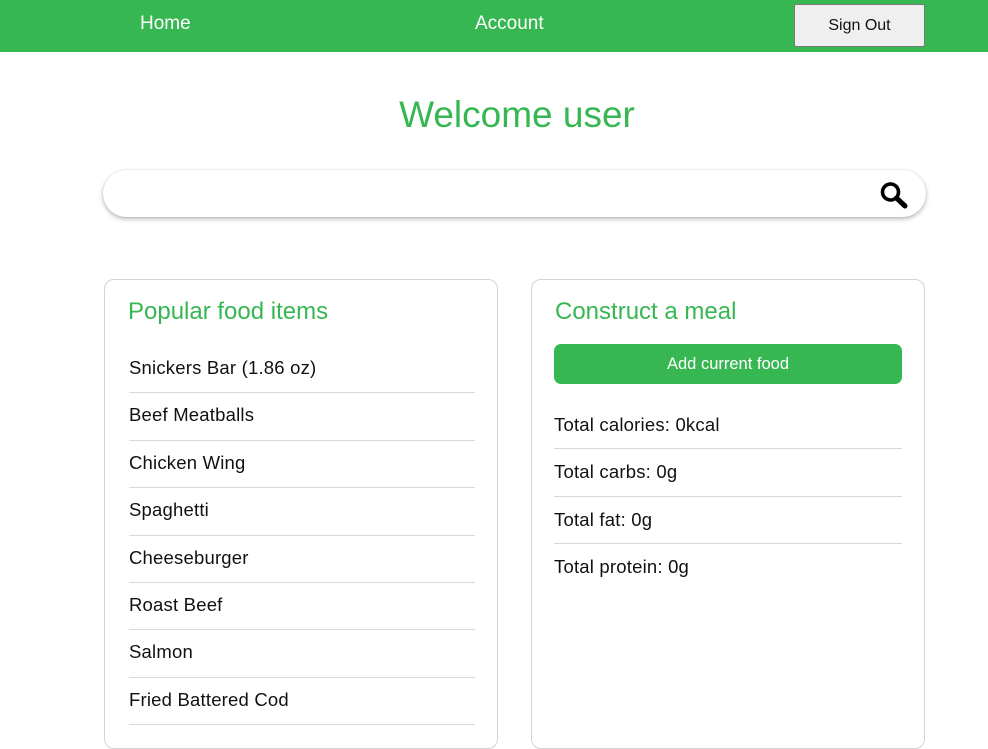 The width and height of the screenshot is (988, 749). Describe the element at coordinates (894, 195) in the screenshot. I see `search-icon` at that location.